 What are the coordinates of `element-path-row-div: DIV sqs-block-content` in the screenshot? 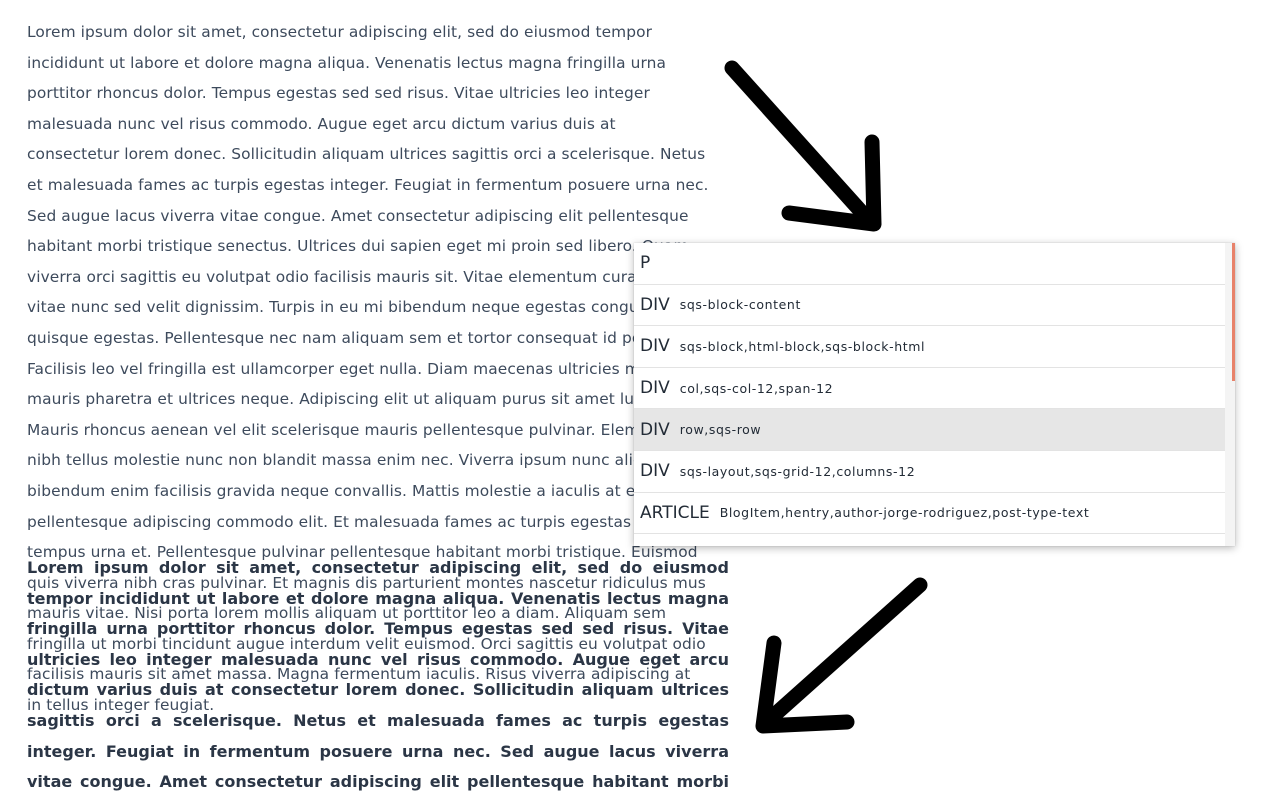 It's located at (929, 306).